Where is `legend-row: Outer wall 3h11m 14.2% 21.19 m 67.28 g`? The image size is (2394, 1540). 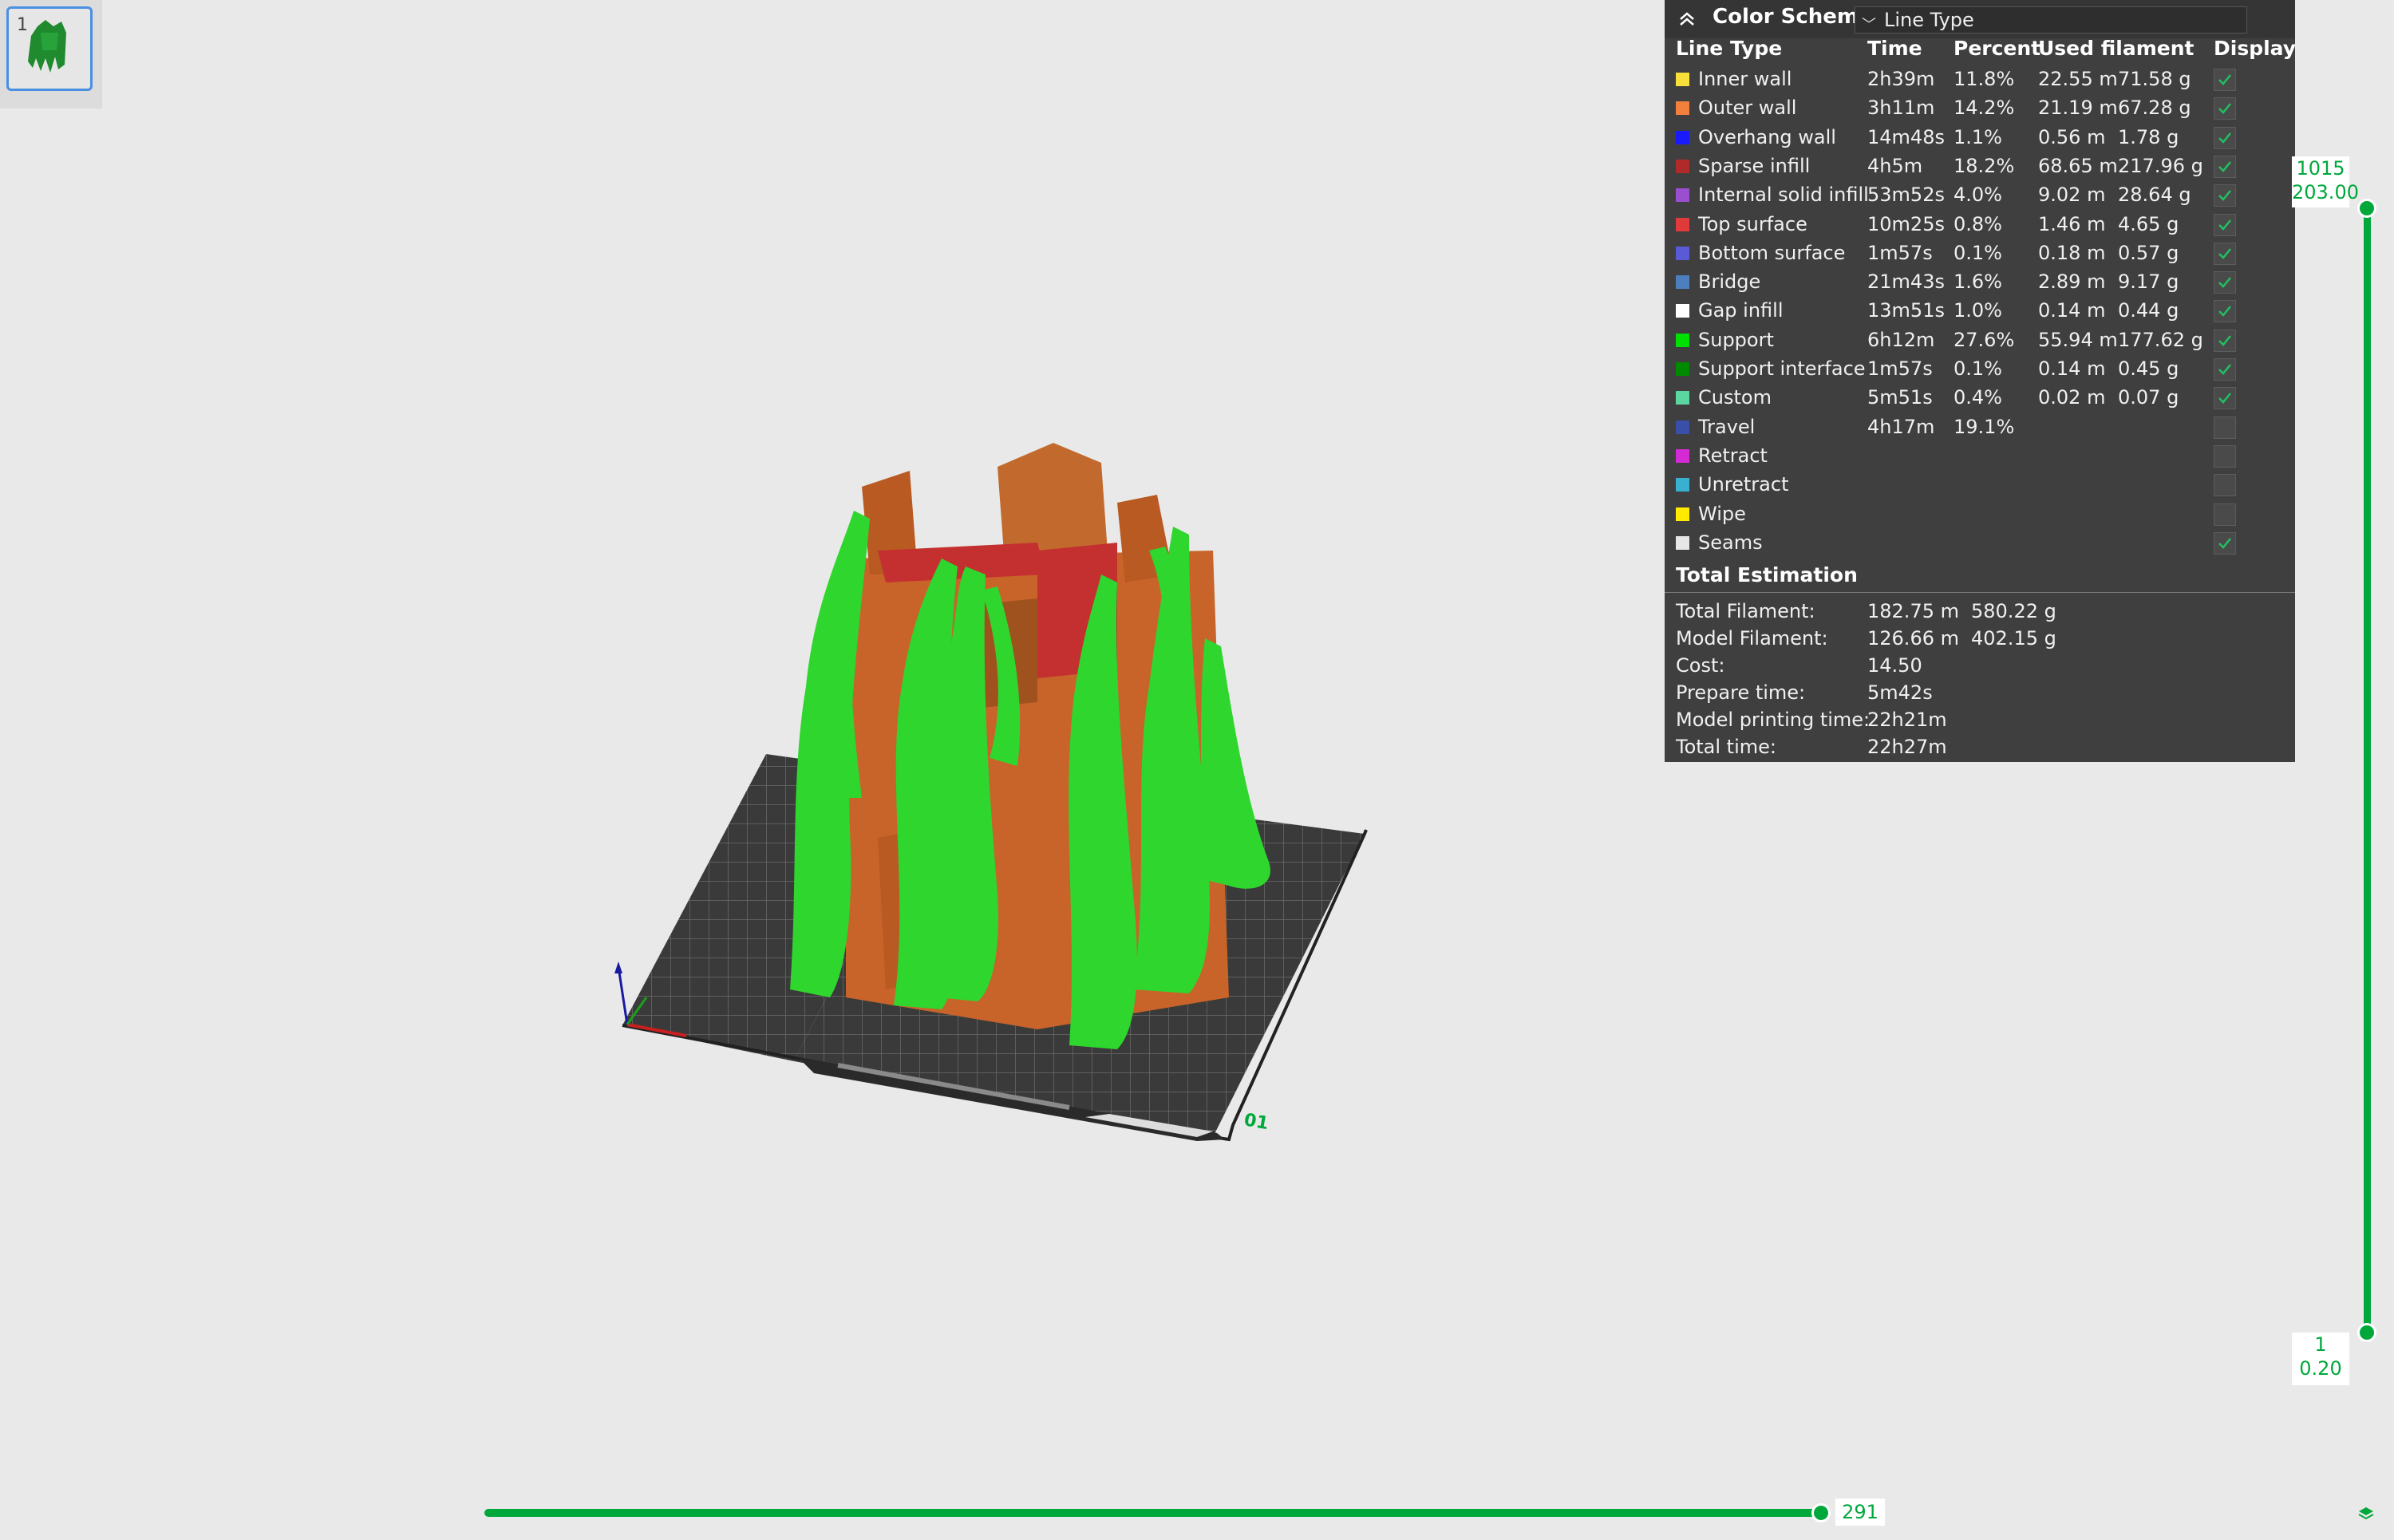 legend-row: Outer wall 3h11m 14.2% 21.19 m 67.28 g is located at coordinates (1980, 108).